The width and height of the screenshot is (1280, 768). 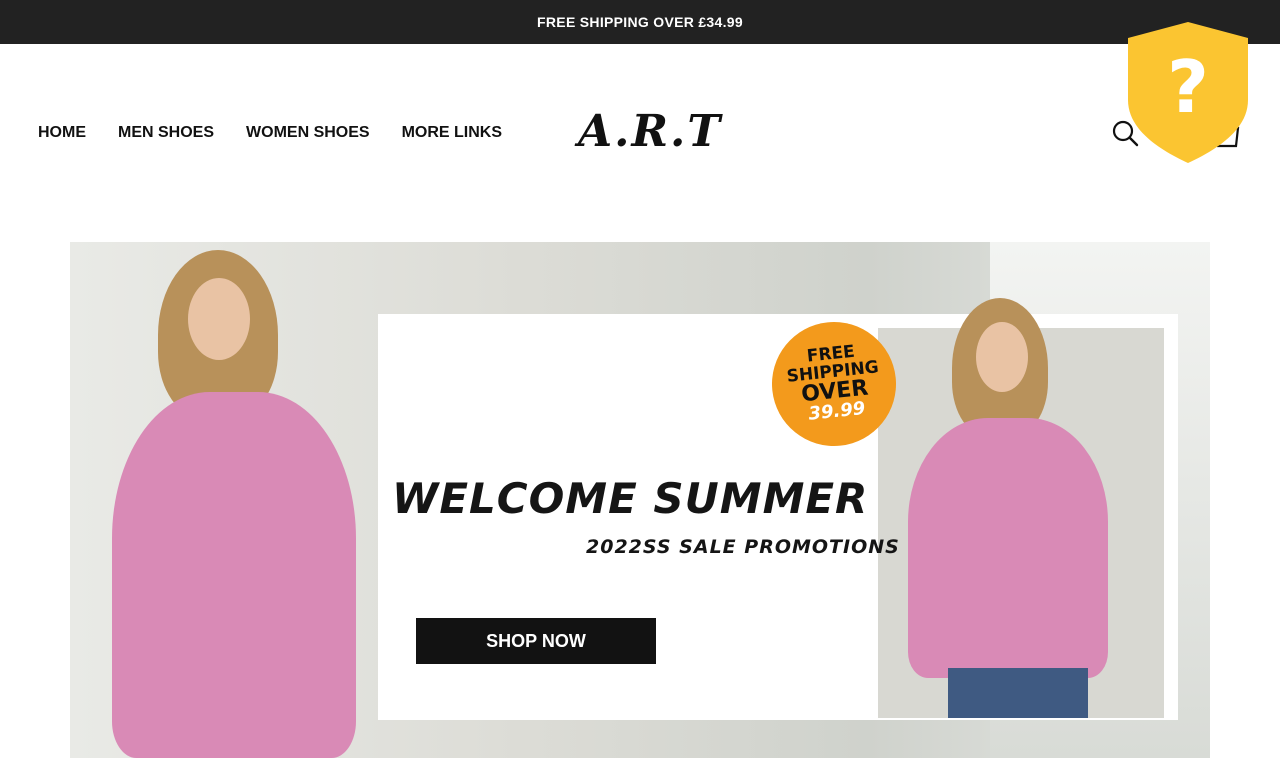 I want to click on promo-title: WELCOME SUMMER, so click(x=630, y=498).